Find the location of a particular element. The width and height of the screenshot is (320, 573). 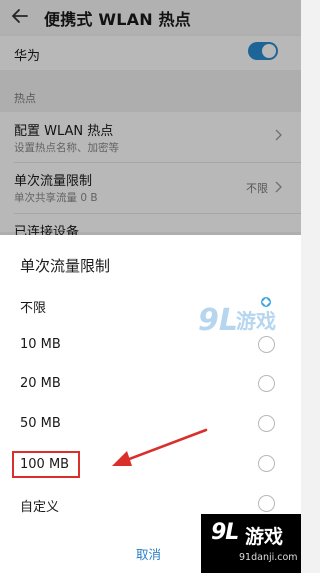

option-label: 10 MB is located at coordinates (40, 344).